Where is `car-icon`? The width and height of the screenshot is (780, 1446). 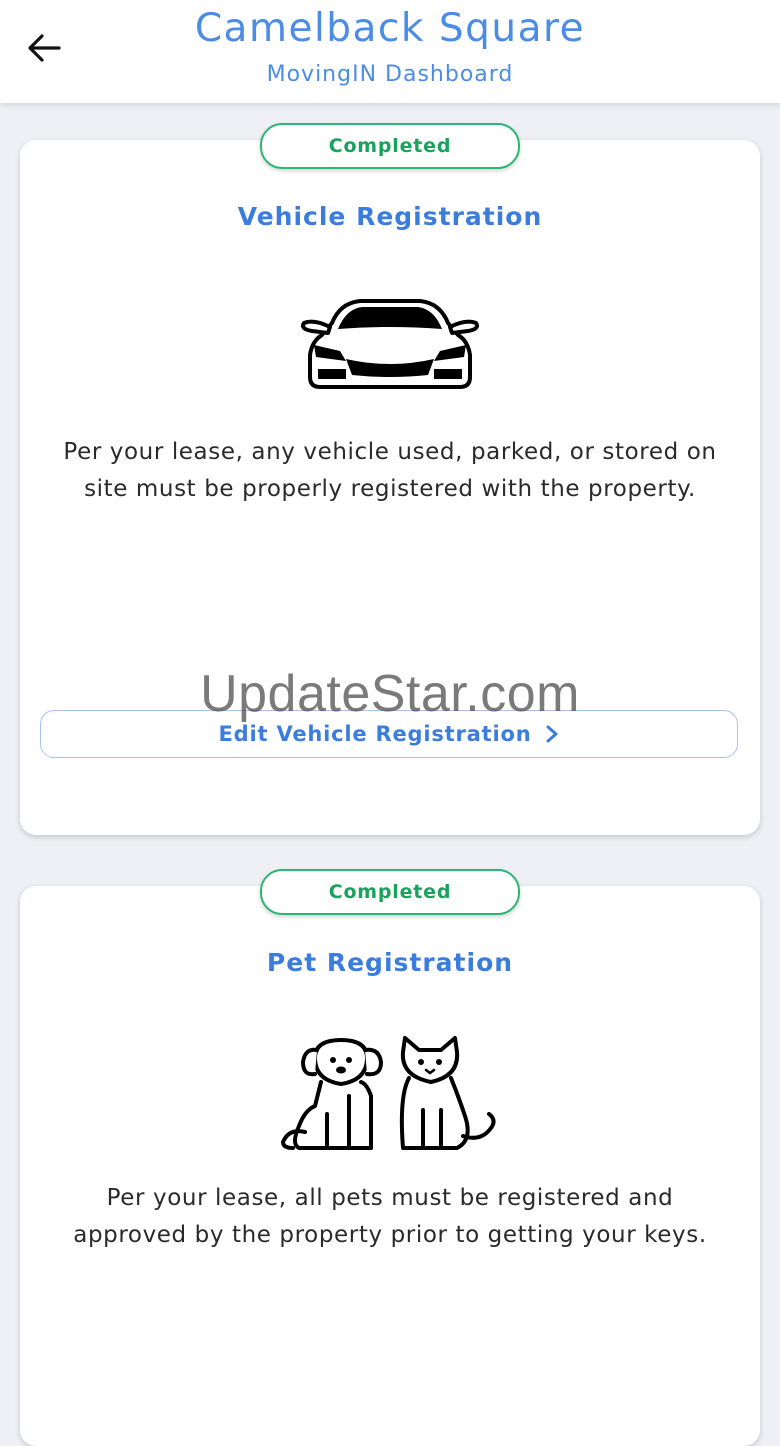
car-icon is located at coordinates (390, 344).